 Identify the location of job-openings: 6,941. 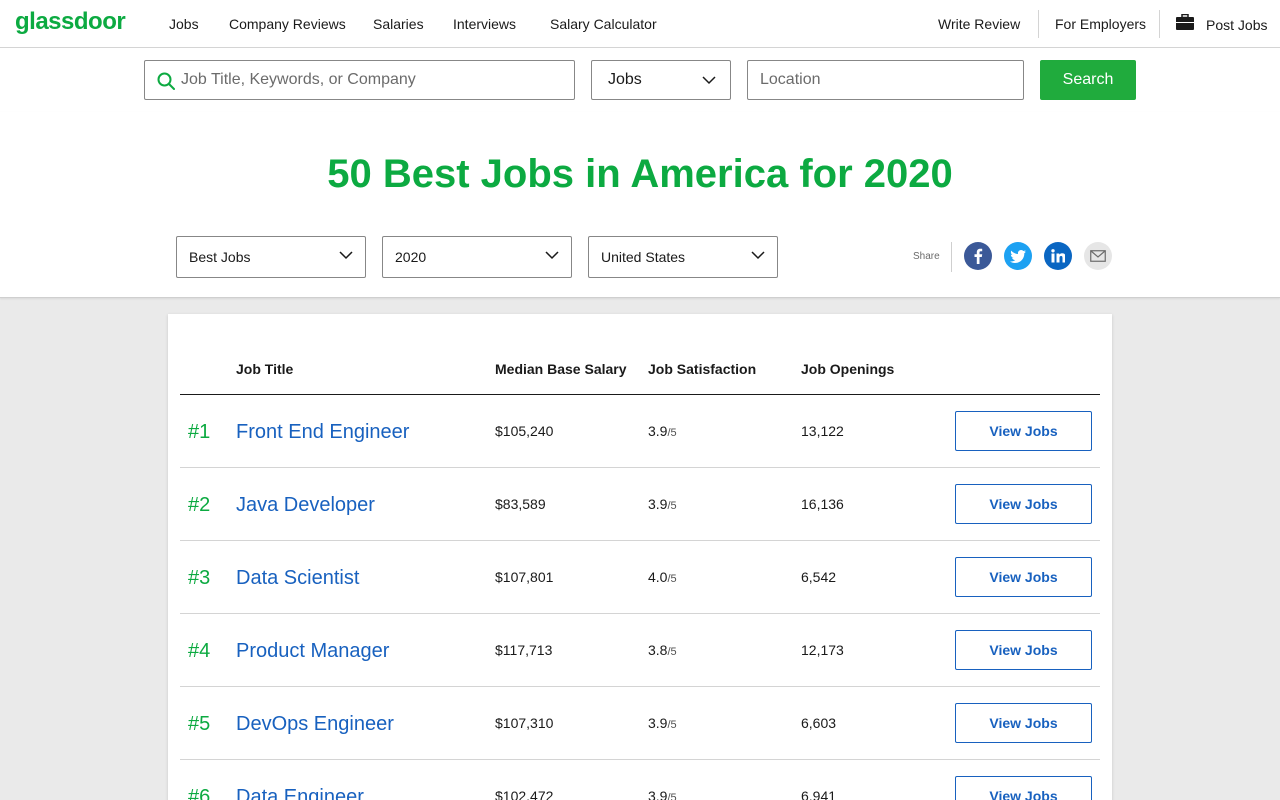
(819, 794).